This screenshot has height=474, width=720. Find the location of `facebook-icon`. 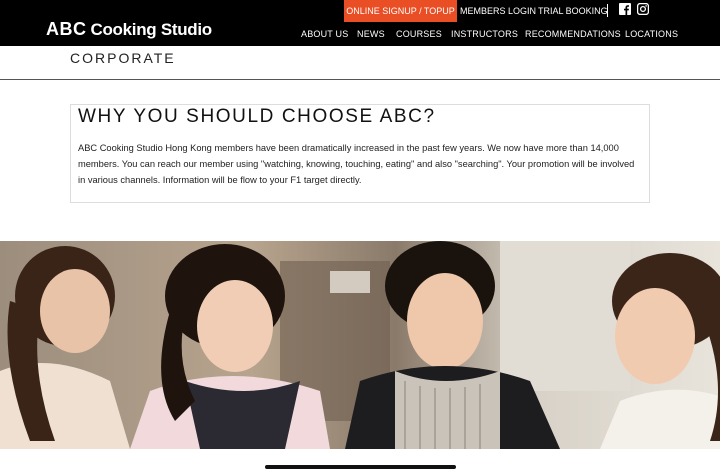

facebook-icon is located at coordinates (625, 9).